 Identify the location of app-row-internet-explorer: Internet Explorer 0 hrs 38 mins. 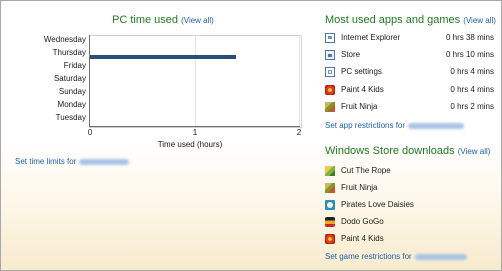
(410, 38).